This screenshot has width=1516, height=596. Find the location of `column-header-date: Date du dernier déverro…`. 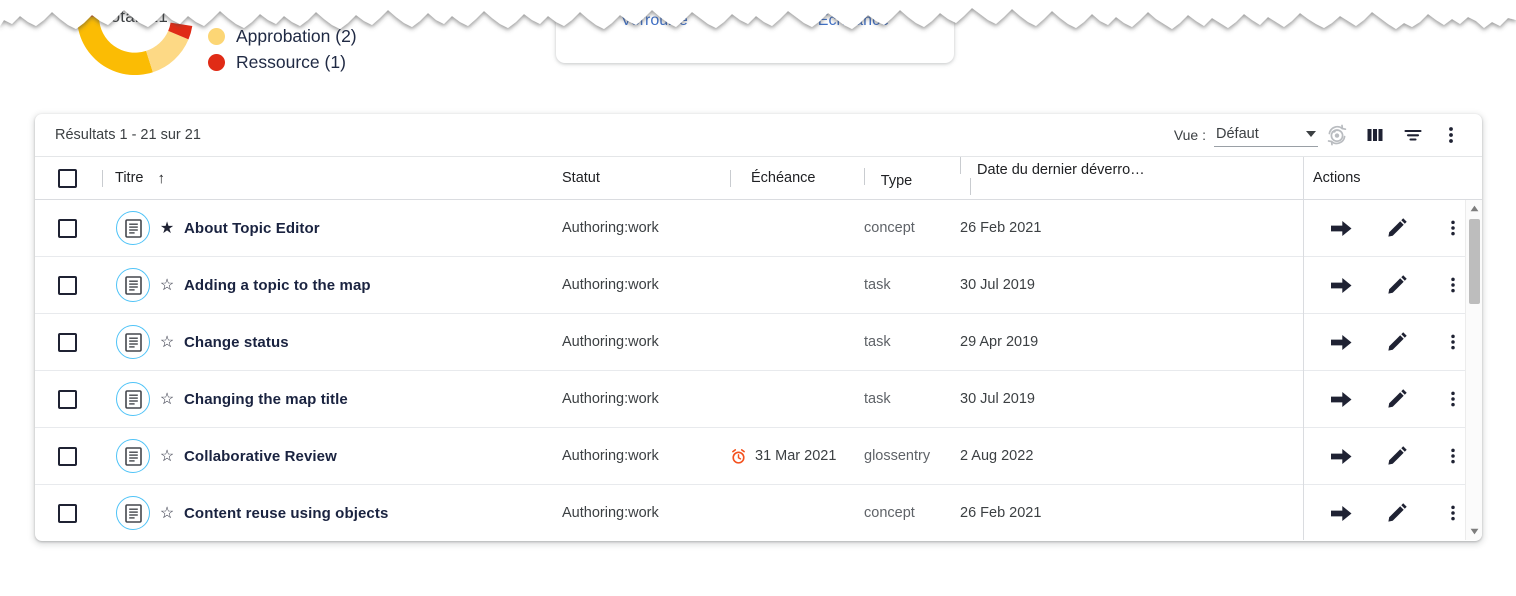

column-header-date: Date du dernier déverro… is located at coordinates (1056, 178).